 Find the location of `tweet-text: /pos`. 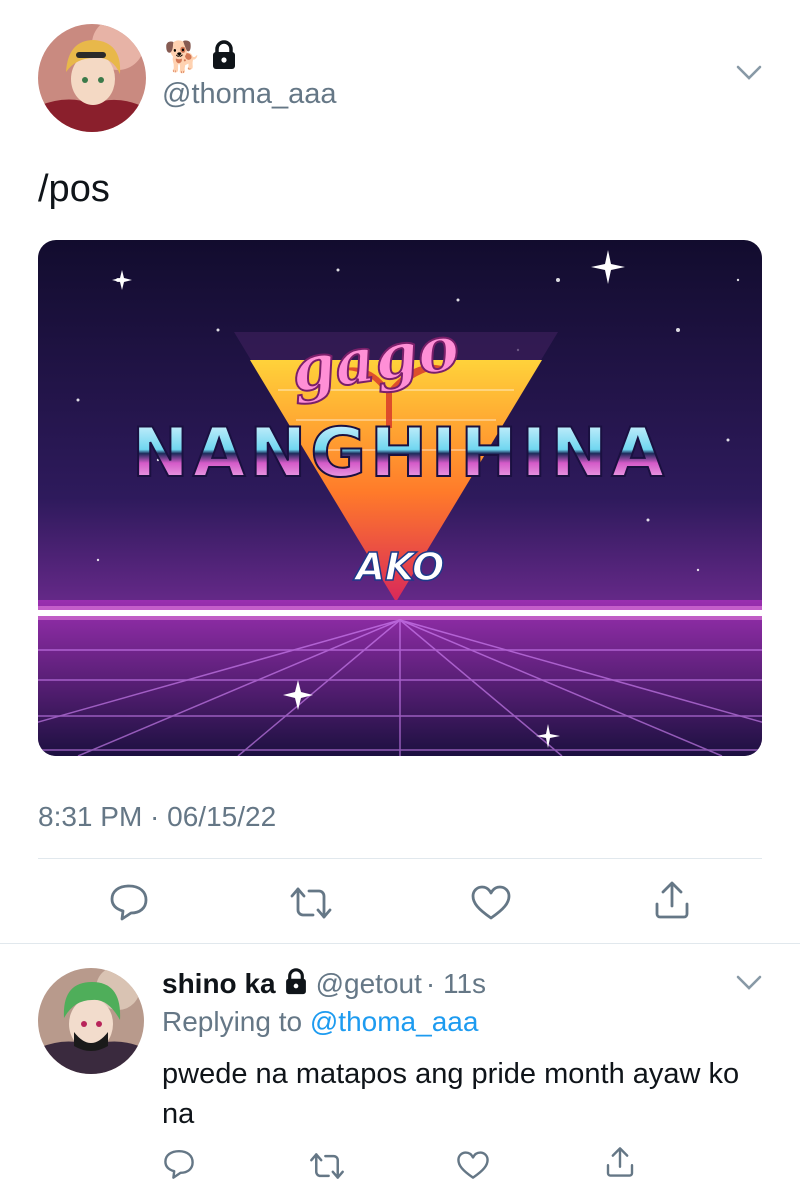

tweet-text: /pos is located at coordinates (74, 189).